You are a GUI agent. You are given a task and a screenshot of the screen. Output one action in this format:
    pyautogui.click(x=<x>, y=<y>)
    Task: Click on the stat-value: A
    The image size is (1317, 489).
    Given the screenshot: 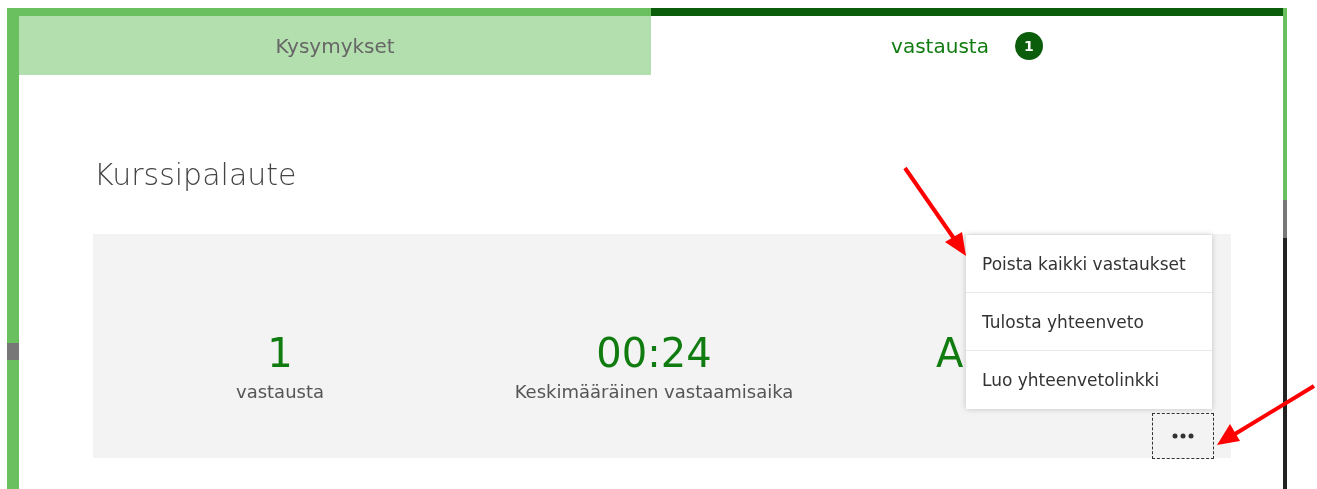 What is the action you would take?
    pyautogui.click(x=950, y=352)
    